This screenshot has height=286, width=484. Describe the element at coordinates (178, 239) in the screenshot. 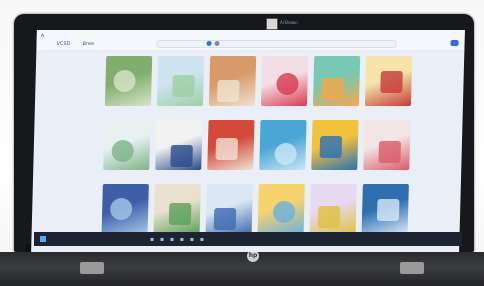

I see `taskbar-icons: ▪ ▪ ▪ ▪ ▪ ▪` at that location.